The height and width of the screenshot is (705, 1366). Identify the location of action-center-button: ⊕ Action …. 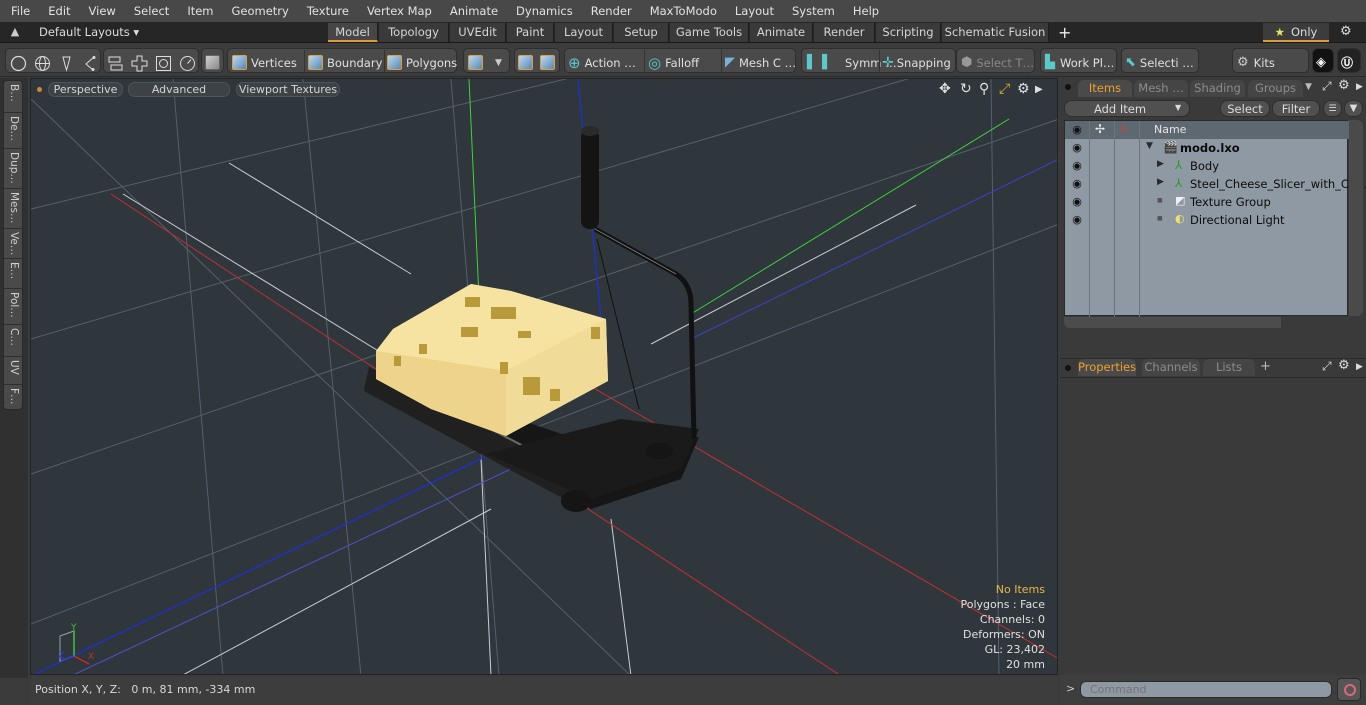
(602, 62).